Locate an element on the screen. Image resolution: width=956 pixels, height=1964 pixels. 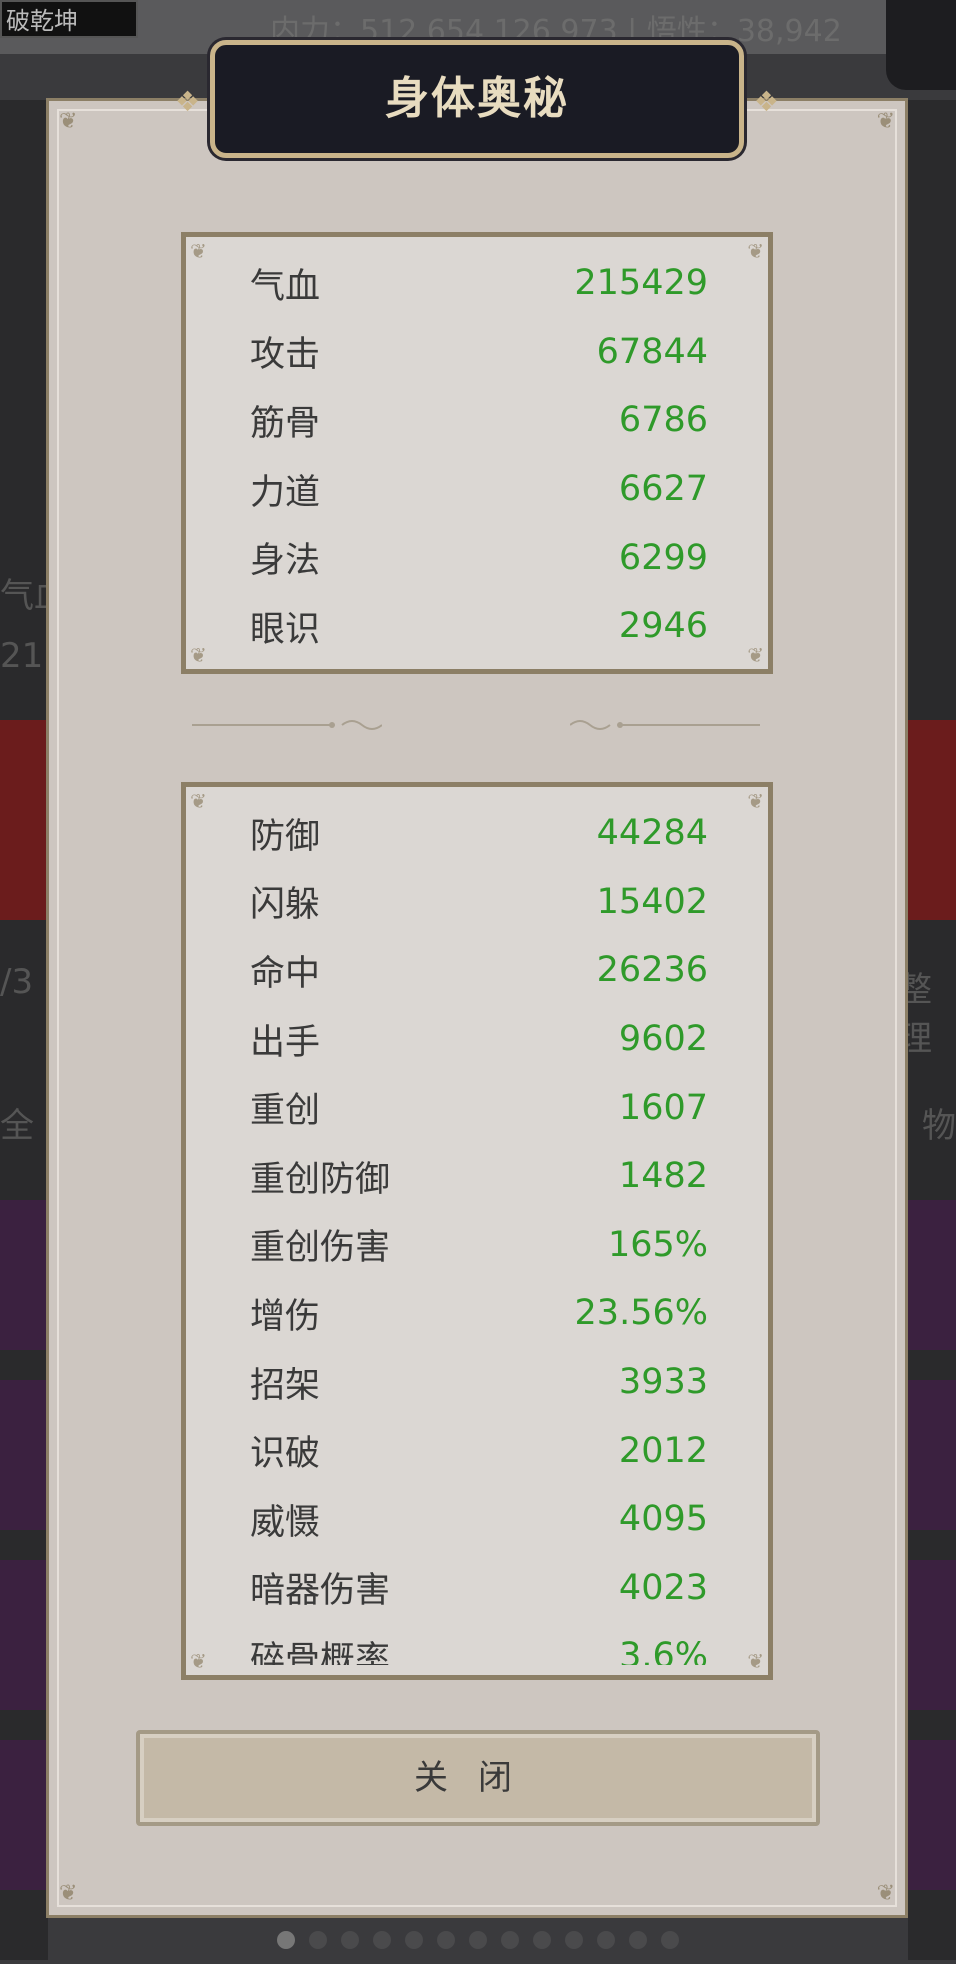
stat-row: 攻击 67844 is located at coordinates (477, 352).